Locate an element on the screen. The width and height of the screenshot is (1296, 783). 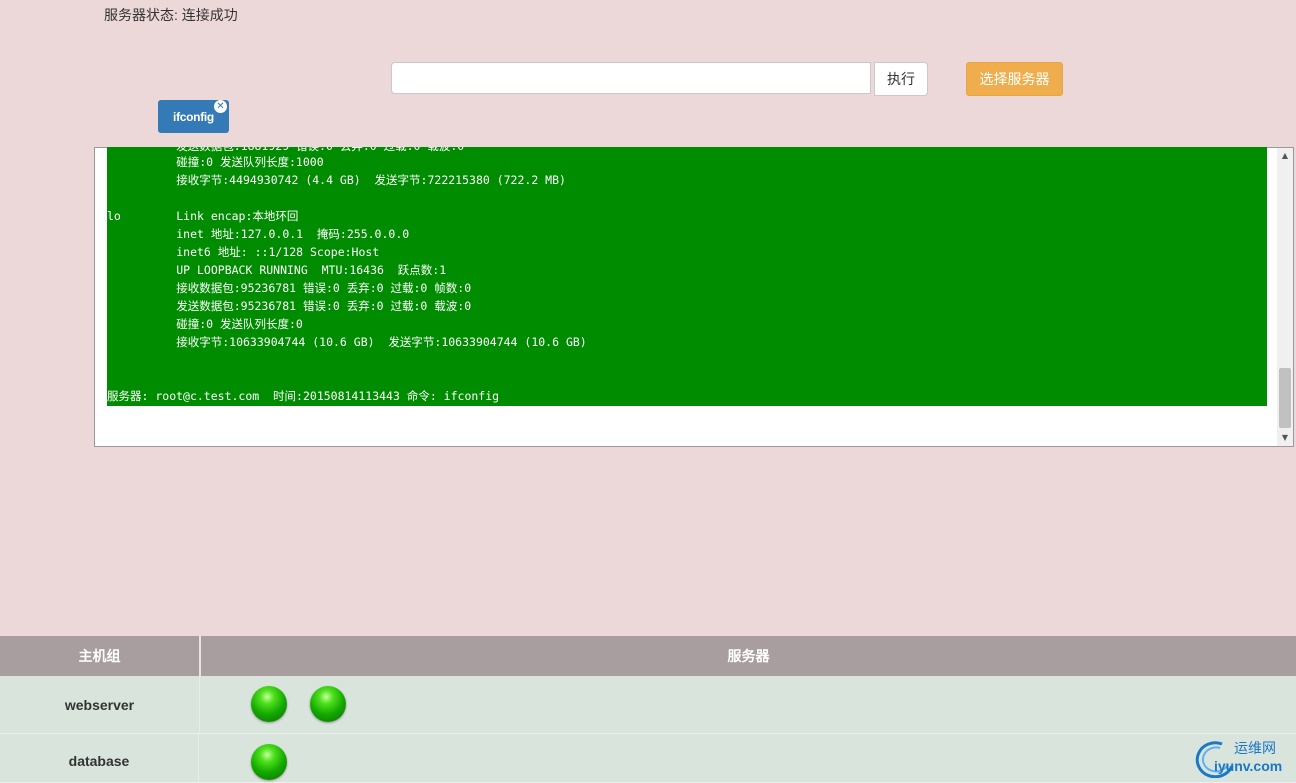
site-watermark-logo: 运维网 iyunv.com is located at coordinates (1242, 757).